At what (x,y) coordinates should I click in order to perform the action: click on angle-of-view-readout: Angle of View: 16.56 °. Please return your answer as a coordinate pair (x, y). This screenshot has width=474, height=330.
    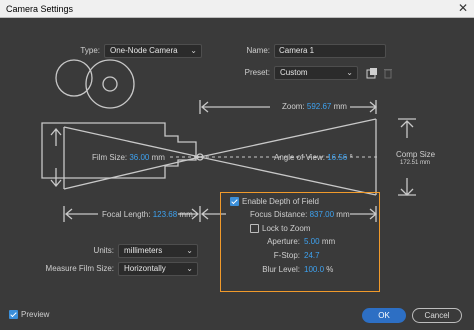
    Looking at the image, I should click on (313, 157).